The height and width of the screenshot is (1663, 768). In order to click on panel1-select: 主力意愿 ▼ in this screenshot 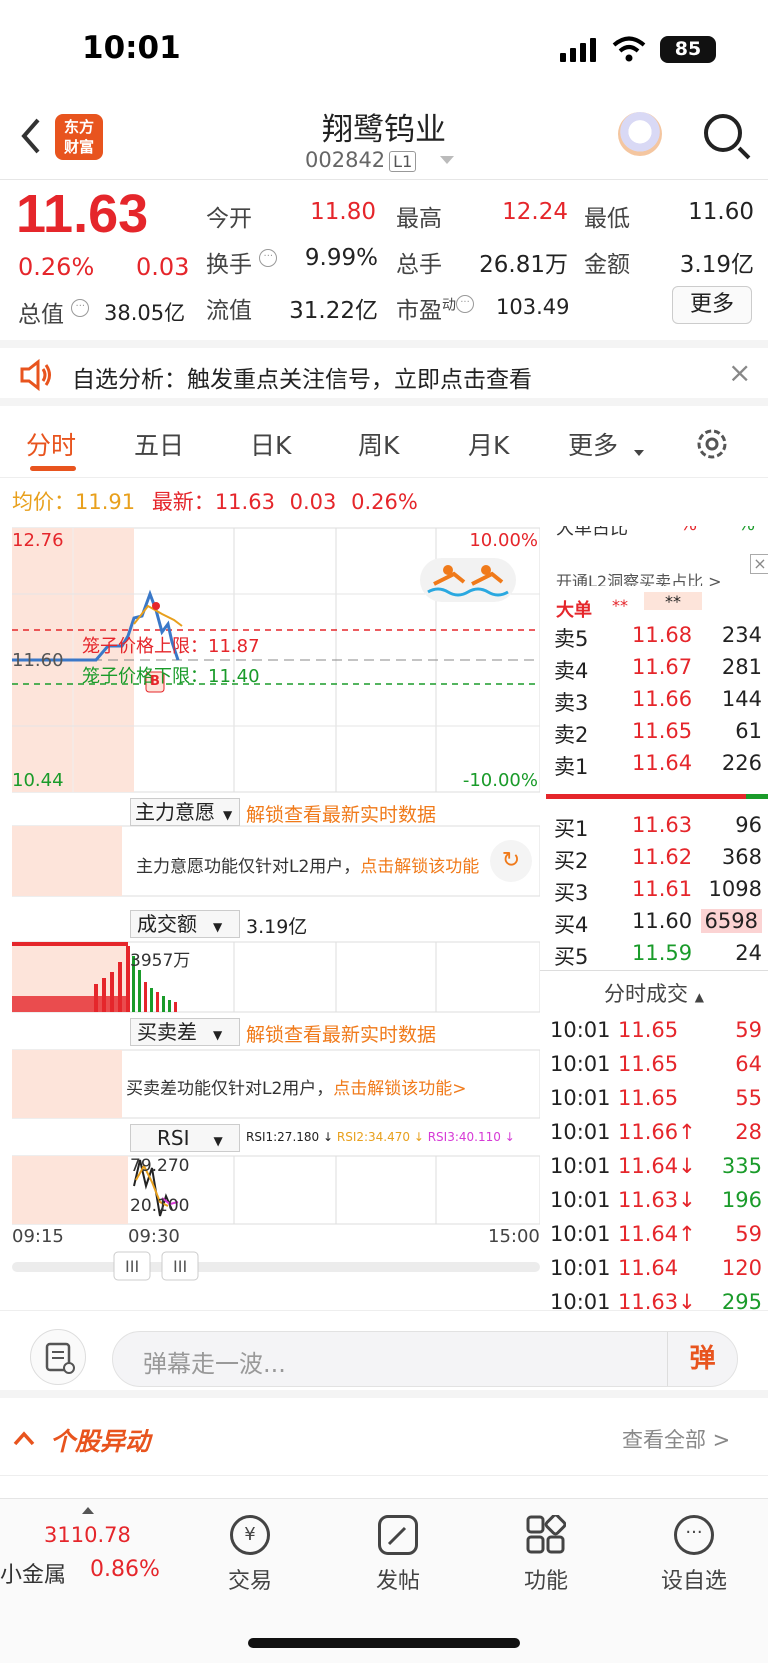, I will do `click(185, 812)`.